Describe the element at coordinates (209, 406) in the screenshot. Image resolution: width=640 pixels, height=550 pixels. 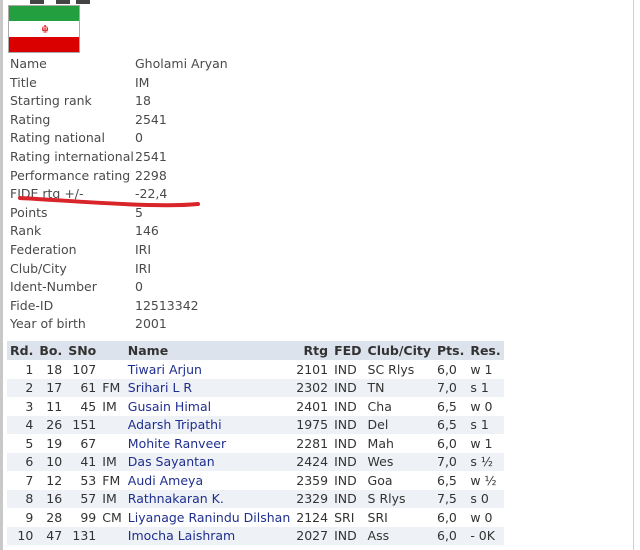
I see `player-name-link: Gusain Himal` at that location.